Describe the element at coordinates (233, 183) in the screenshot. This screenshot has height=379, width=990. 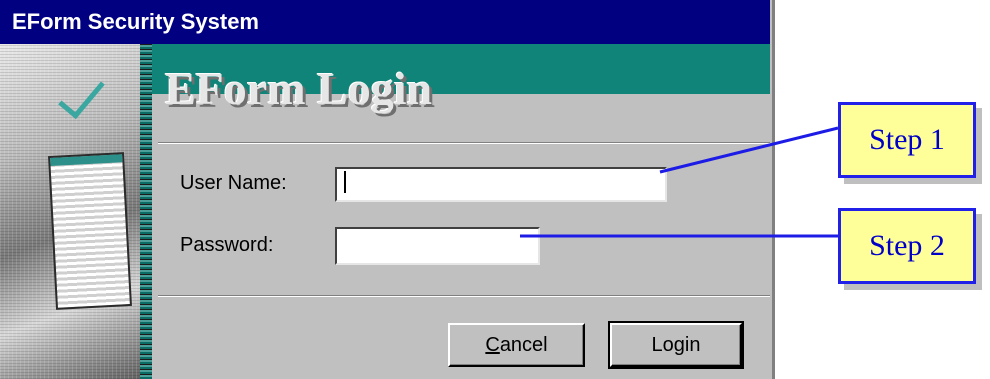
I see `username-label: User Name:` at that location.